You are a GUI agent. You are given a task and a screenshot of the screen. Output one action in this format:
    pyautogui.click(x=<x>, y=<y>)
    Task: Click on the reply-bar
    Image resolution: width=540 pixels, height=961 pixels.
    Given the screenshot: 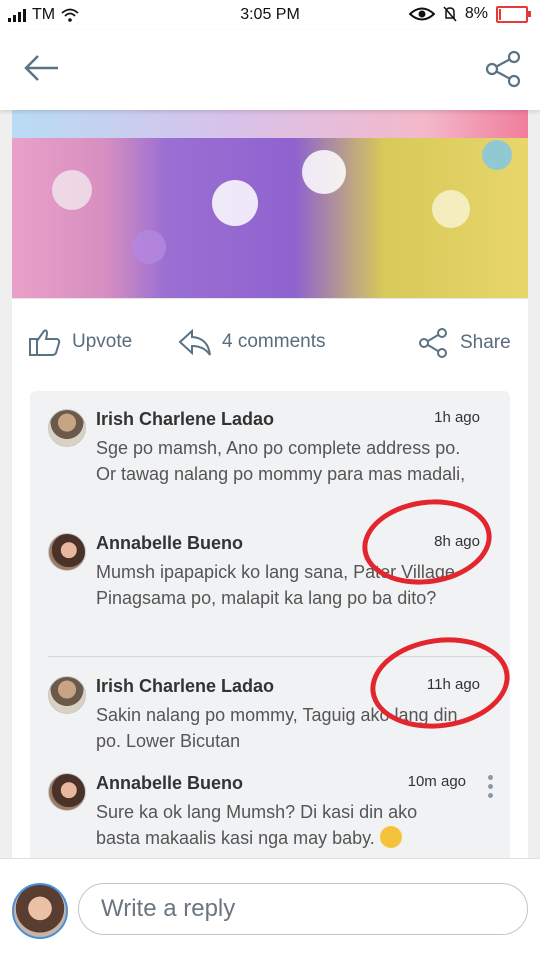 What is the action you would take?
    pyautogui.click(x=270, y=909)
    